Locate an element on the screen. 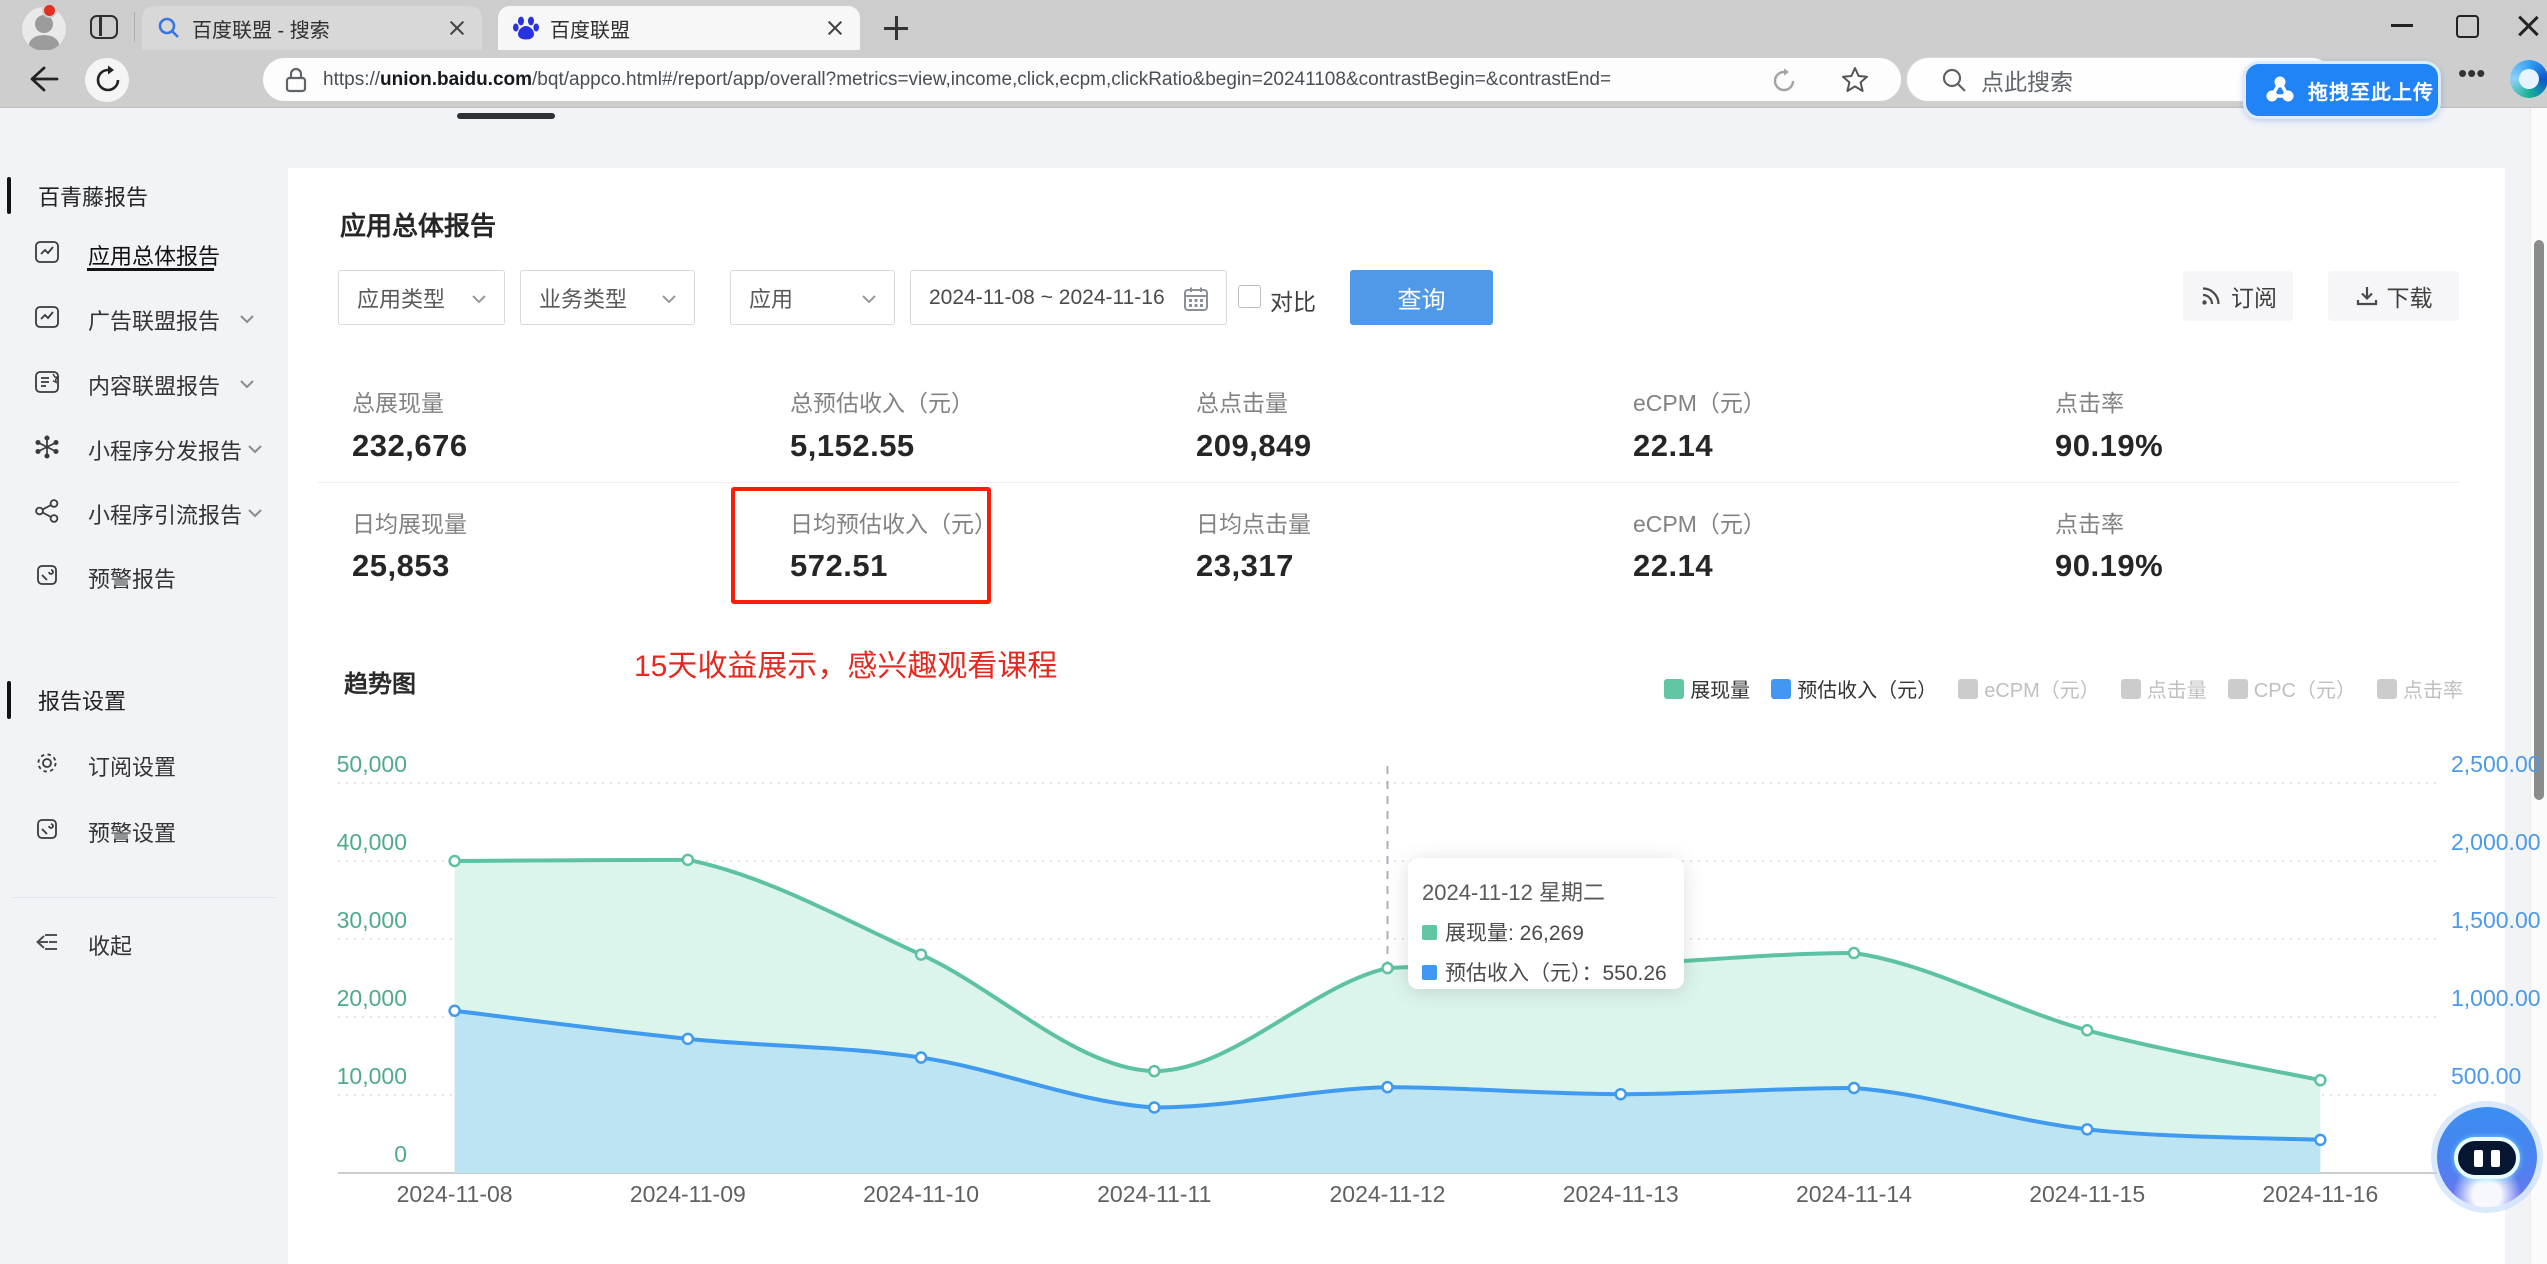 Image resolution: width=2547 pixels, height=1264 pixels. legend-label: 点击率 is located at coordinates (2433, 691).